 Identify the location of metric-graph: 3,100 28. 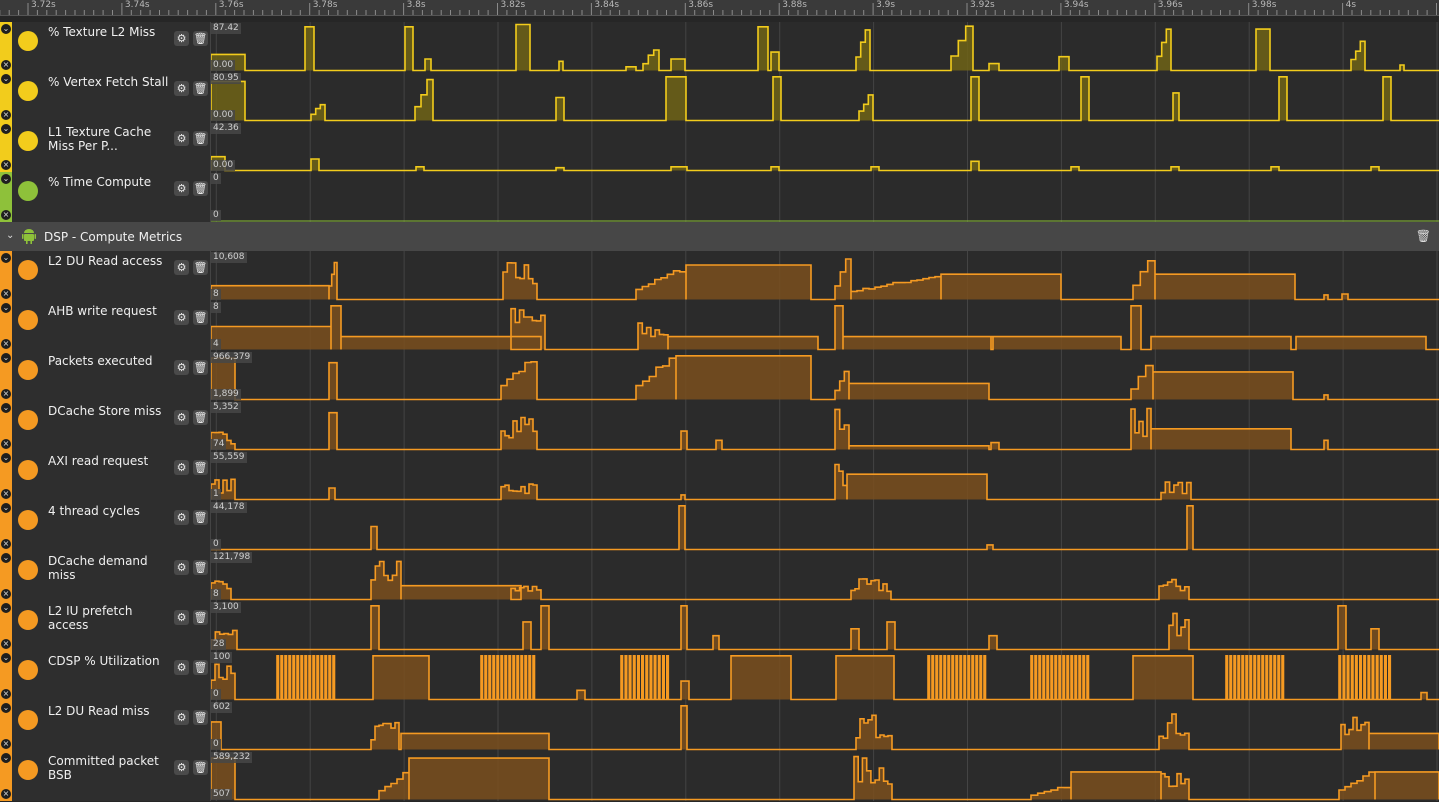
(825, 626).